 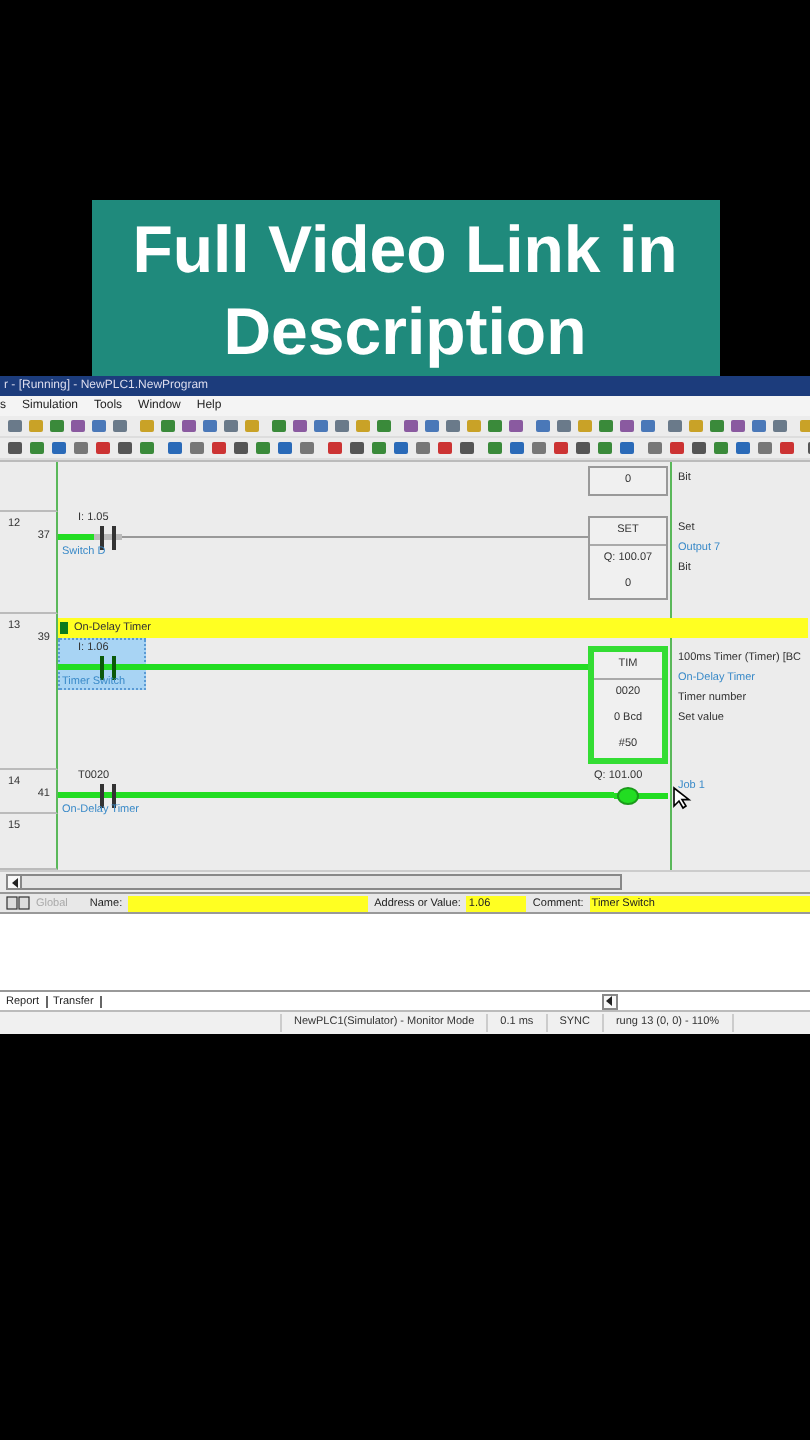 I want to click on mouse-cursor-icon, so click(x=682, y=798).